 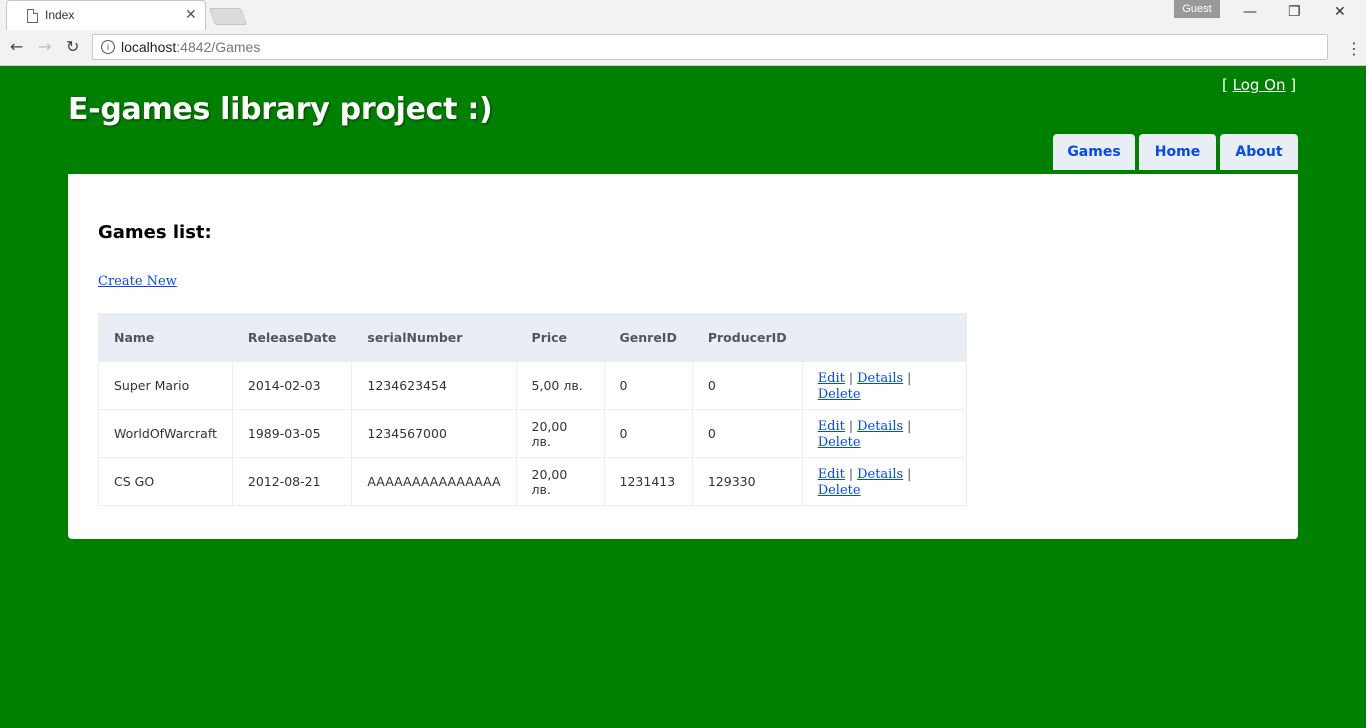 What do you see at coordinates (292, 433) in the screenshot?
I see `cell-release-date: 1989-03-05` at bounding box center [292, 433].